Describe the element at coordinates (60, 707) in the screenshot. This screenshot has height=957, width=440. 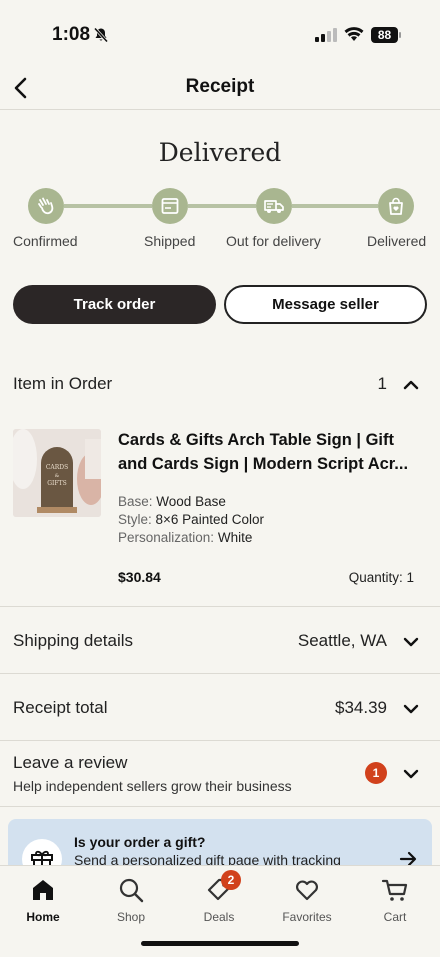
I see `receipt-total-label: Receipt total` at that location.